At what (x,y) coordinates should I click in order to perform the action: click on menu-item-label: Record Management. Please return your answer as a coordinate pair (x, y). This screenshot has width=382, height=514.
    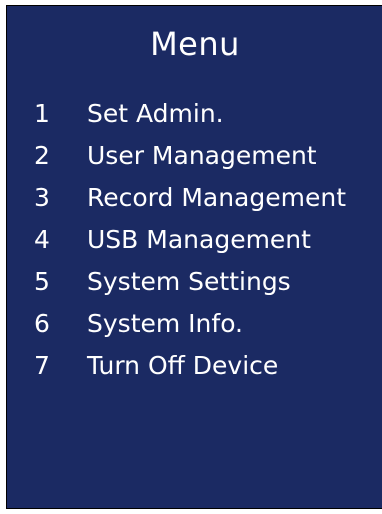
    Looking at the image, I should click on (217, 197).